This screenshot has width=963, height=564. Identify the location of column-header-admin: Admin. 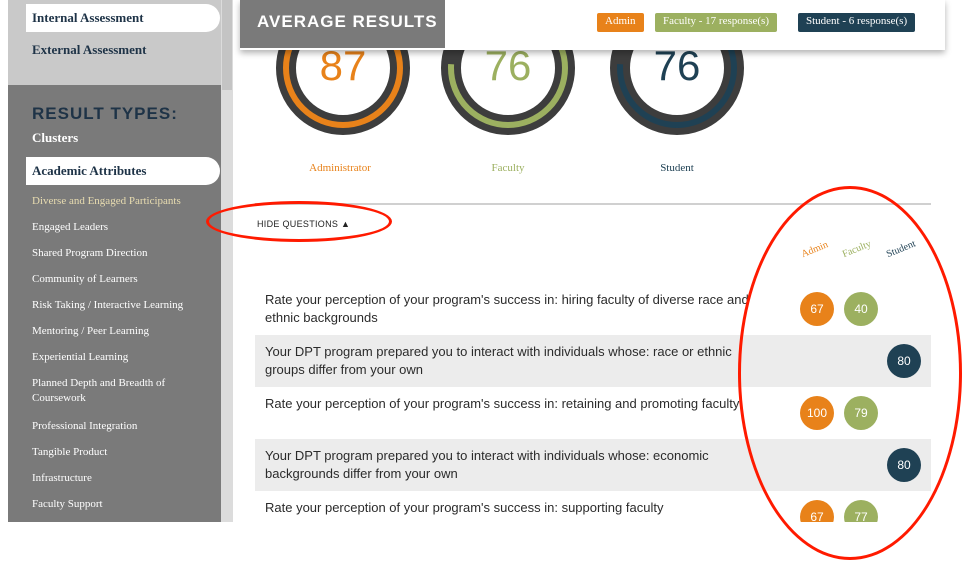
(814, 249).